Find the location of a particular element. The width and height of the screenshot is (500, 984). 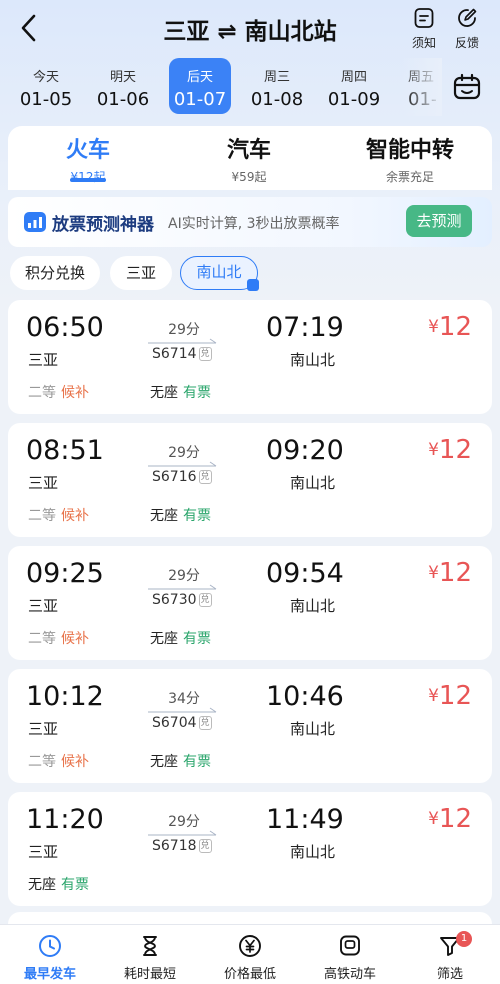

feedback-icon is located at coordinates (467, 17).